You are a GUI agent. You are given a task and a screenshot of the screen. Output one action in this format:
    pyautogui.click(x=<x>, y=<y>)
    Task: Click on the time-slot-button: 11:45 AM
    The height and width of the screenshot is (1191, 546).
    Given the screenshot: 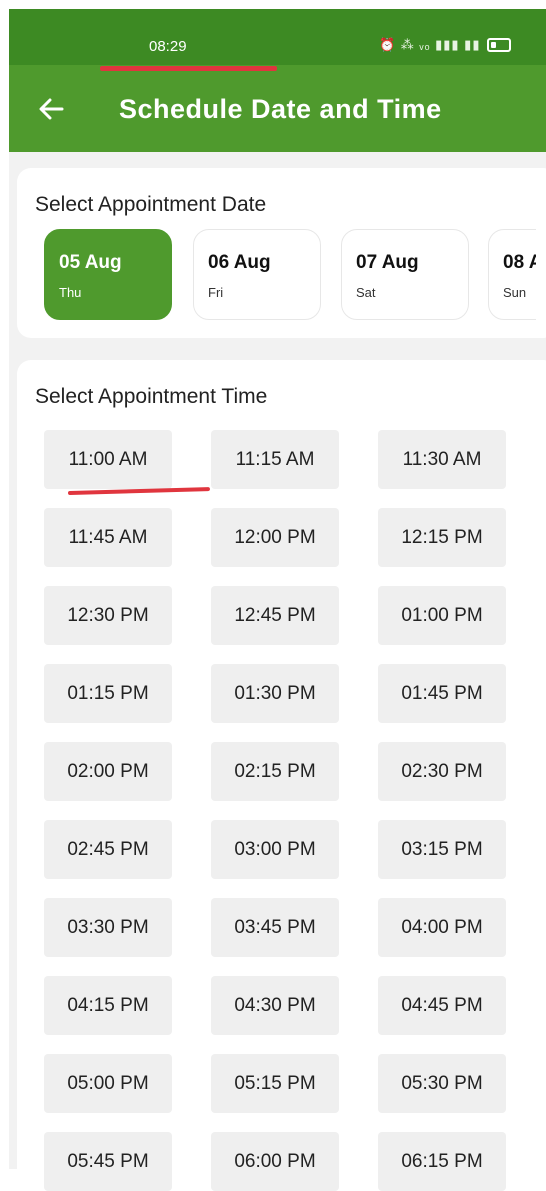 What is the action you would take?
    pyautogui.click(x=108, y=537)
    